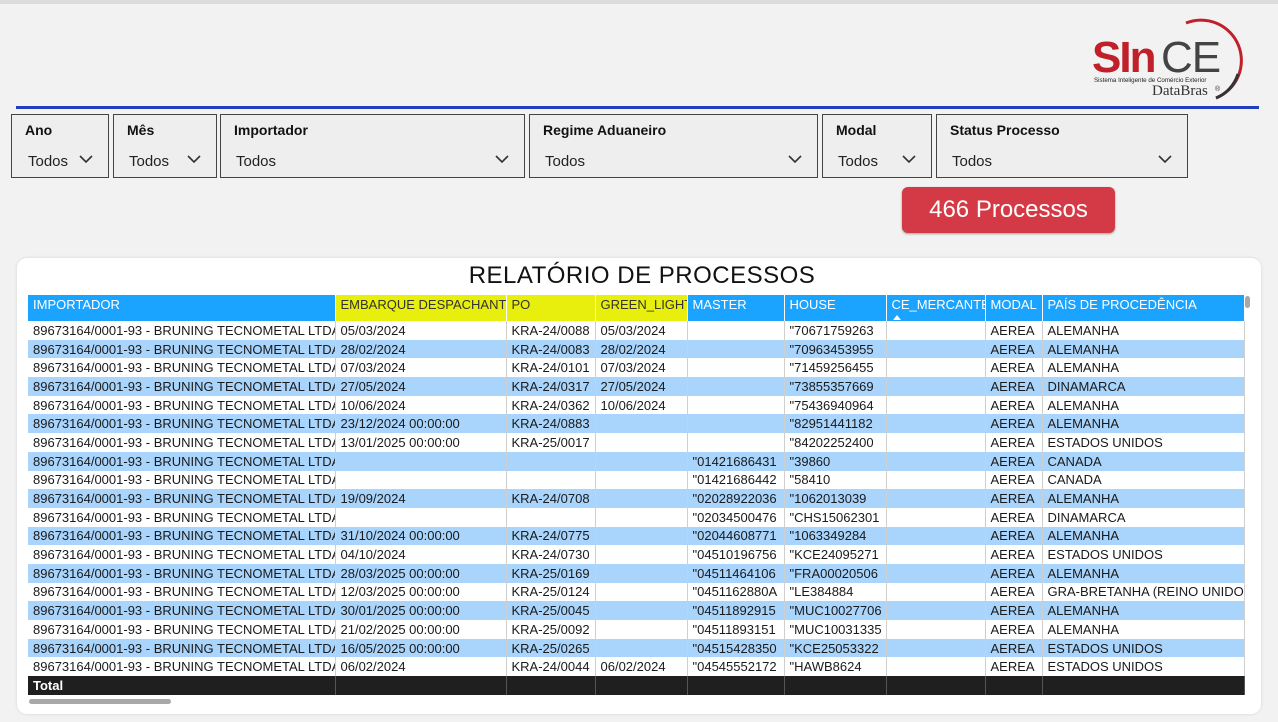 This screenshot has width=1278, height=722. I want to click on filter-importador: Importador Todos, so click(372, 146).